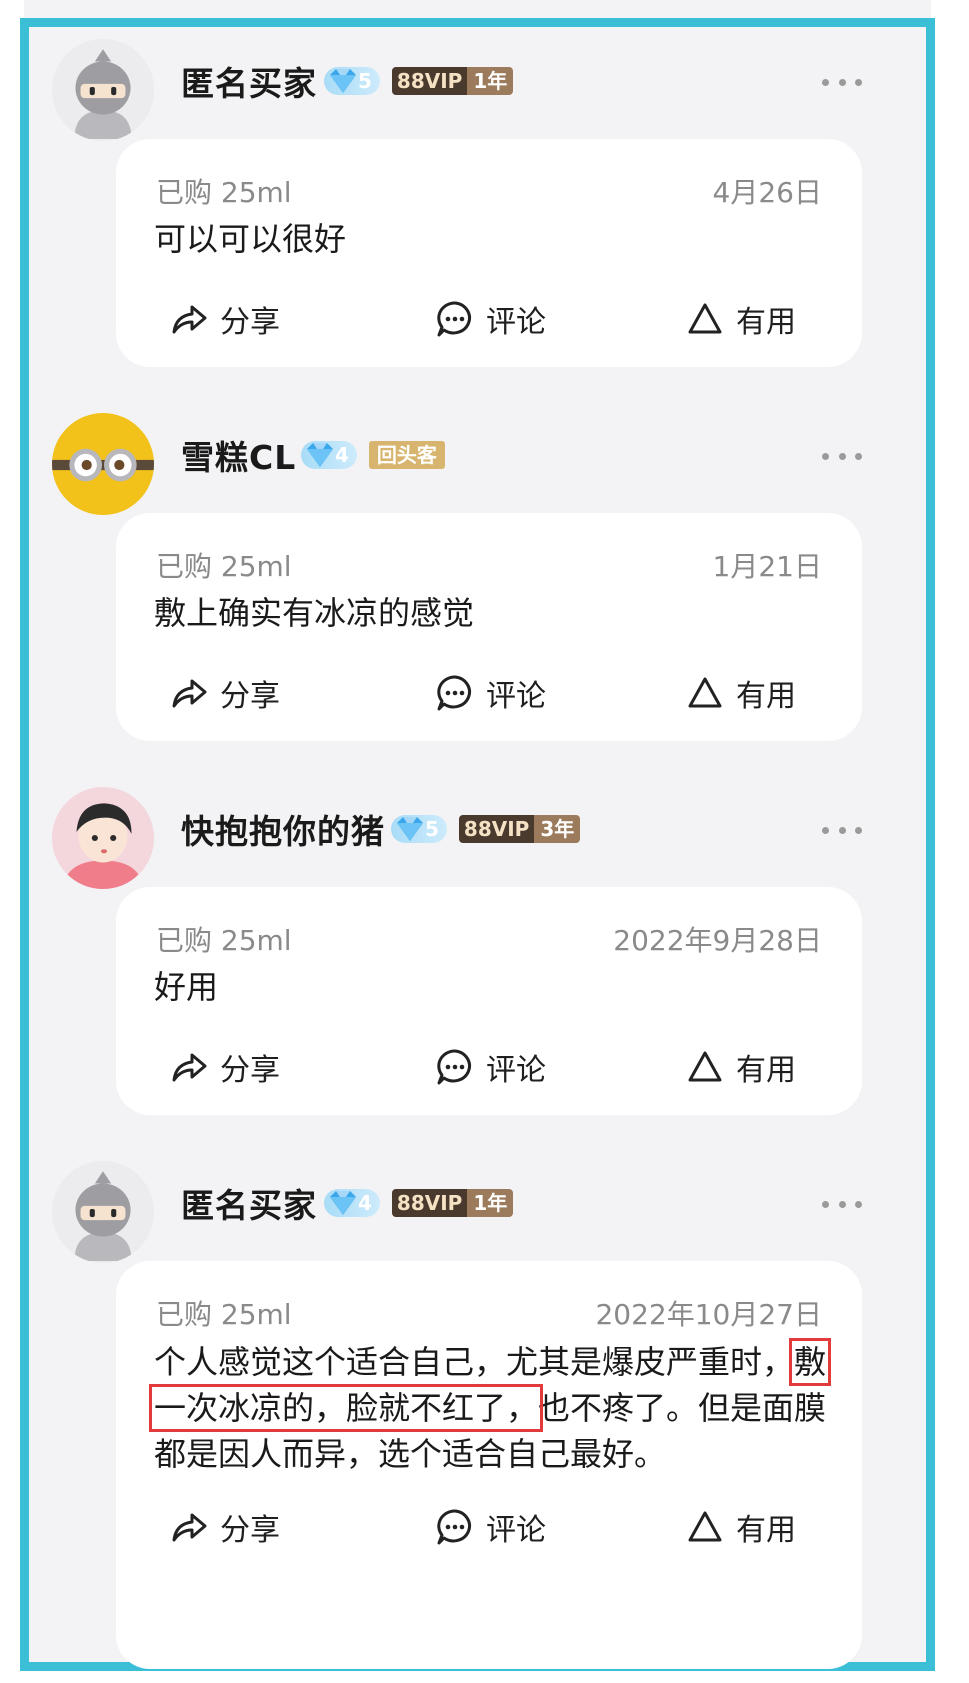 The image size is (969, 1683). Describe the element at coordinates (186, 987) in the screenshot. I see `review-text-part: 好用` at that location.